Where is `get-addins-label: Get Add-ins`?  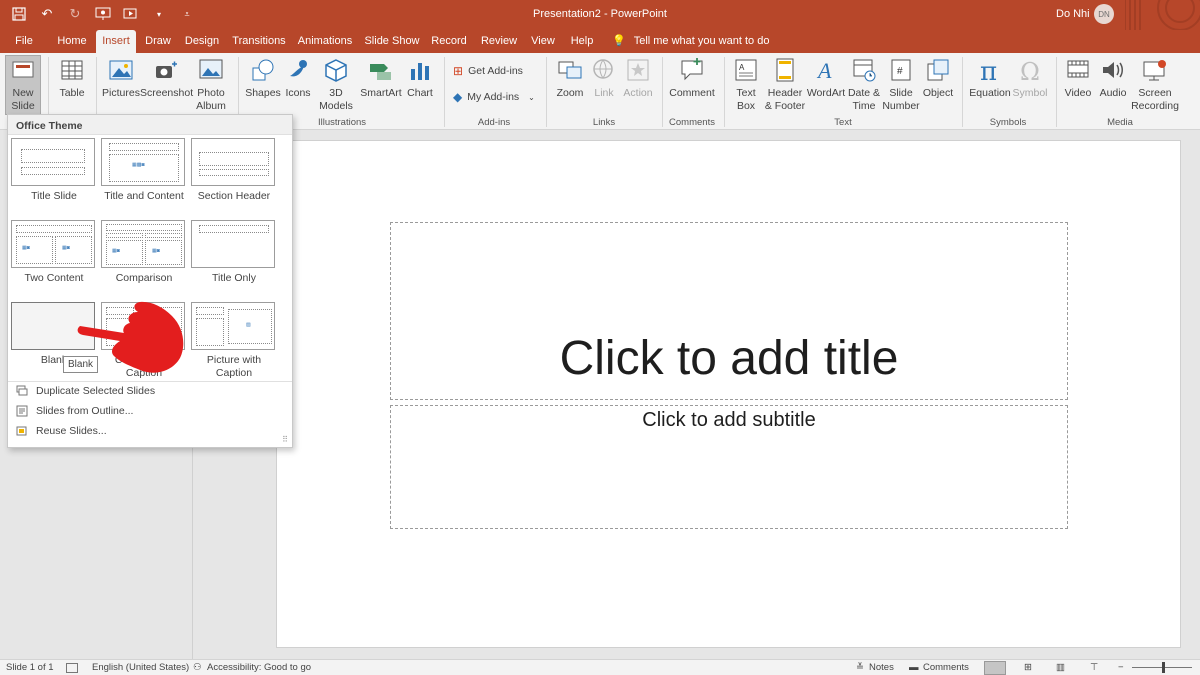 get-addins-label: Get Add-ins is located at coordinates (495, 71).